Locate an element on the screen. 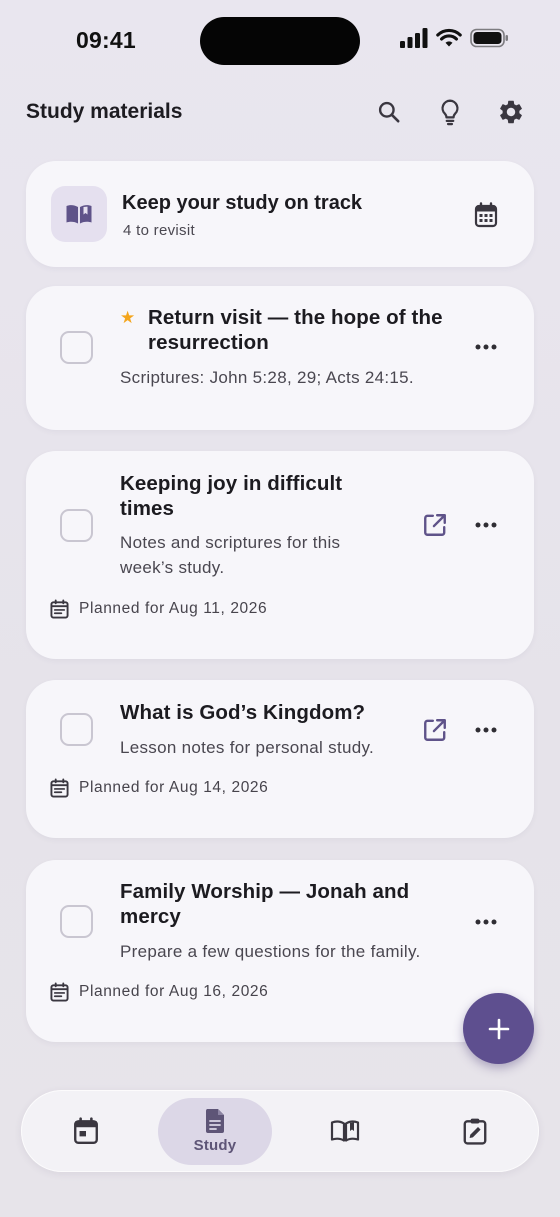 The width and height of the screenshot is (560, 1217). clipboard-edit-icon is located at coordinates (475, 1131).